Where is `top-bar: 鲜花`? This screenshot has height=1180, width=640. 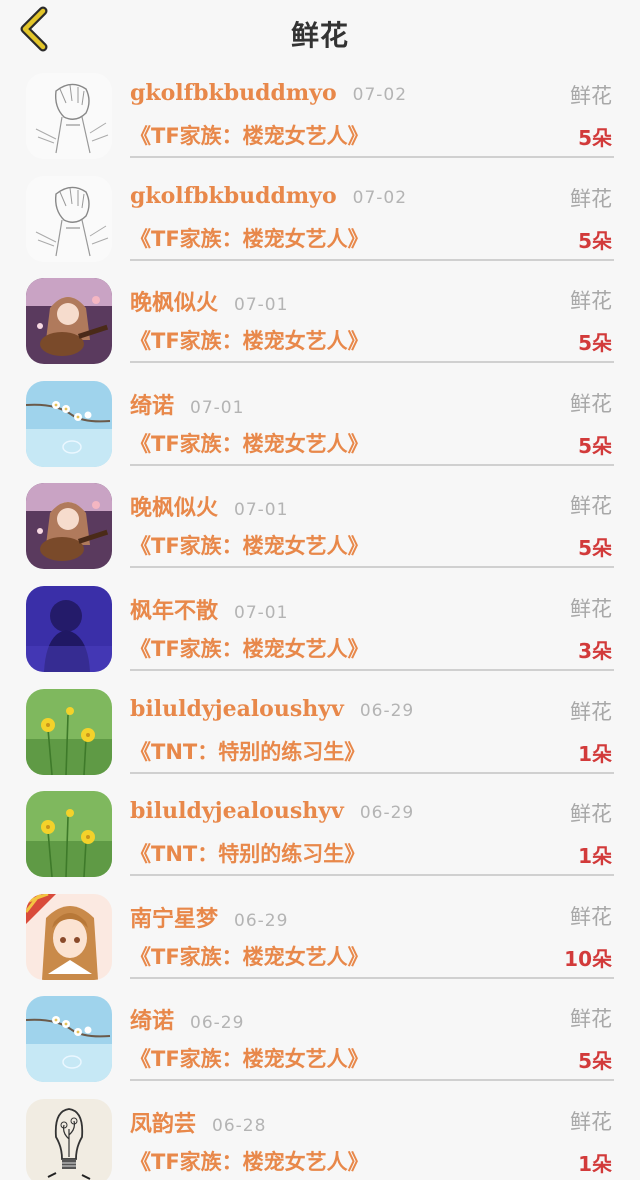
top-bar: 鲜花 is located at coordinates (320, 29).